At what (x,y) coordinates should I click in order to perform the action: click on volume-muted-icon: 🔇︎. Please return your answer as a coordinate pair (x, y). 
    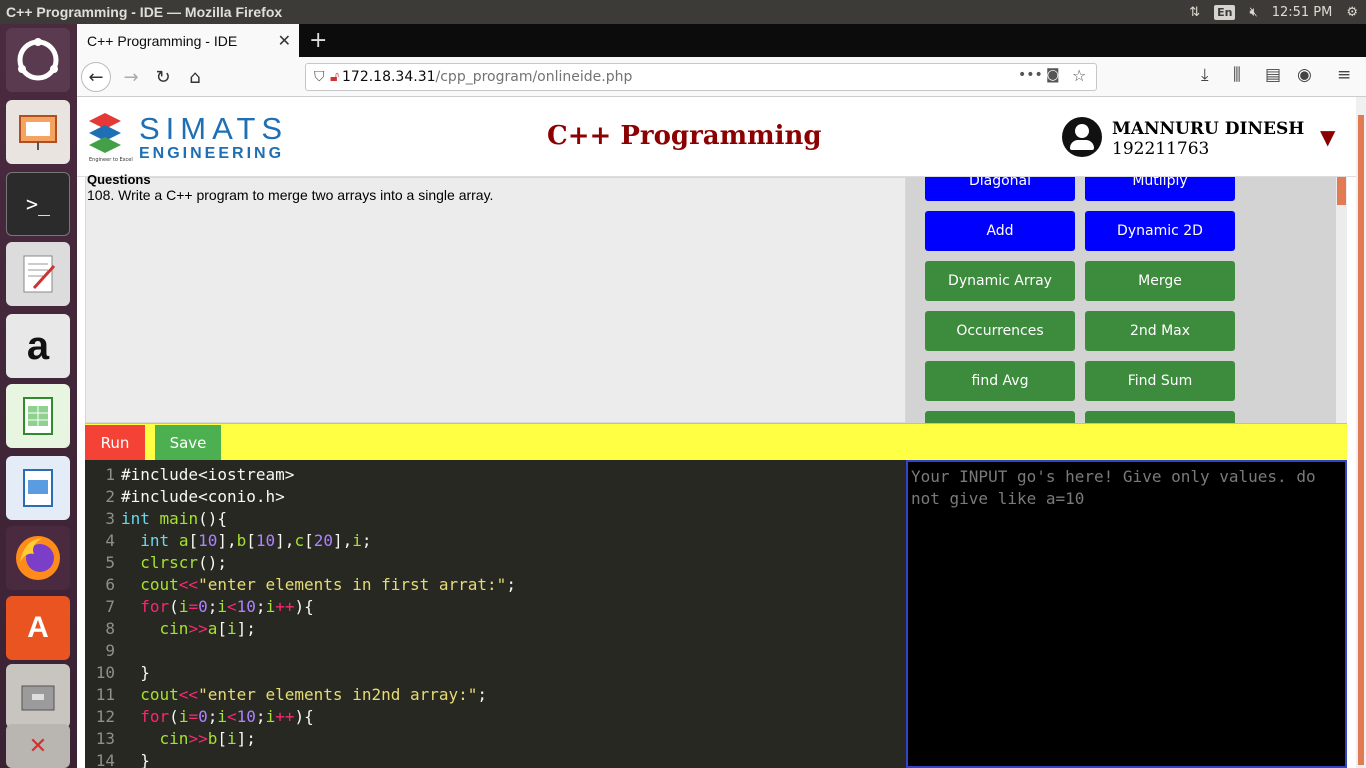
    Looking at the image, I should click on (1253, 12).